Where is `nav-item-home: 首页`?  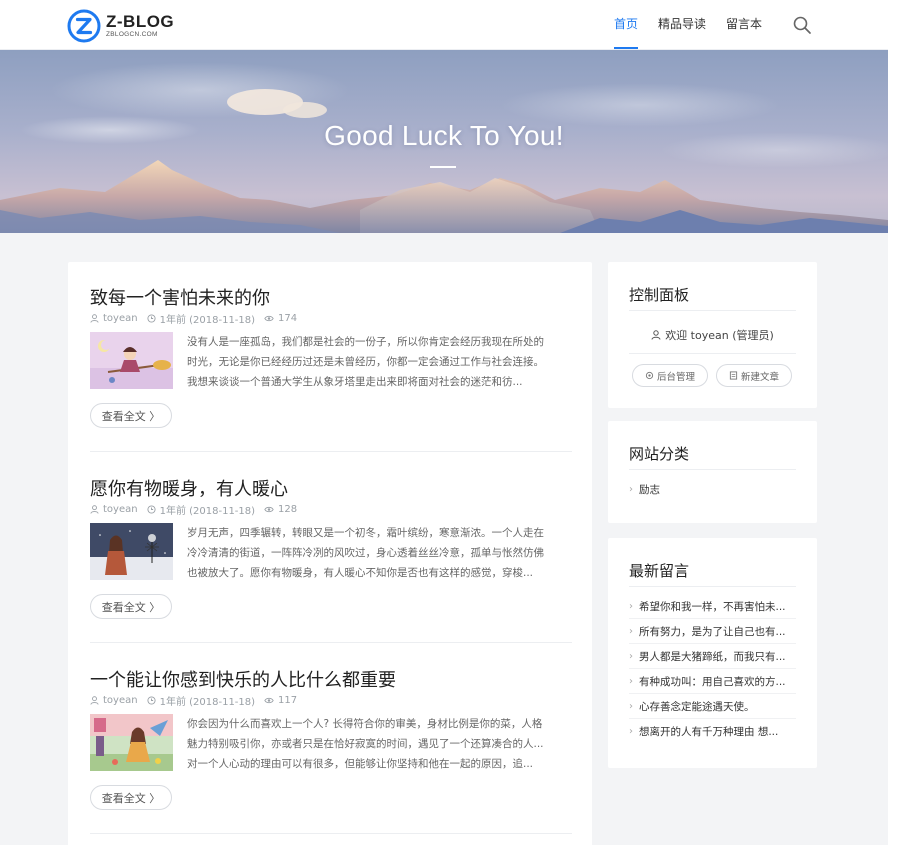
nav-item-home: 首页 is located at coordinates (626, 25).